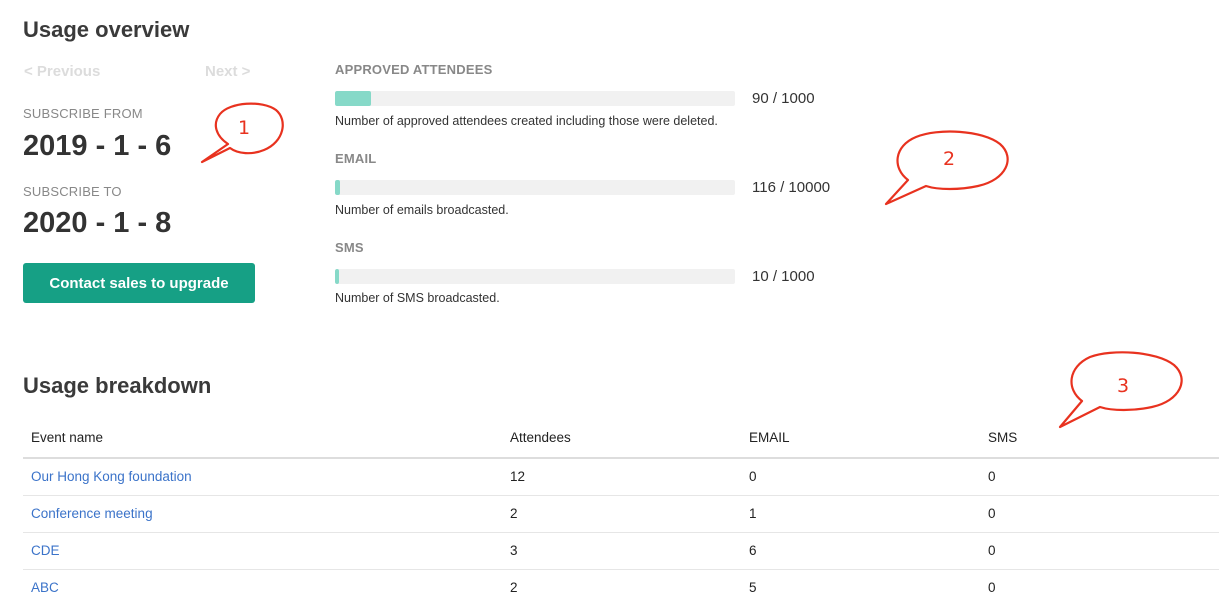 The image size is (1227, 606). Describe the element at coordinates (422, 210) in the screenshot. I see `email-description: Number of emails broadcasted.` at that location.